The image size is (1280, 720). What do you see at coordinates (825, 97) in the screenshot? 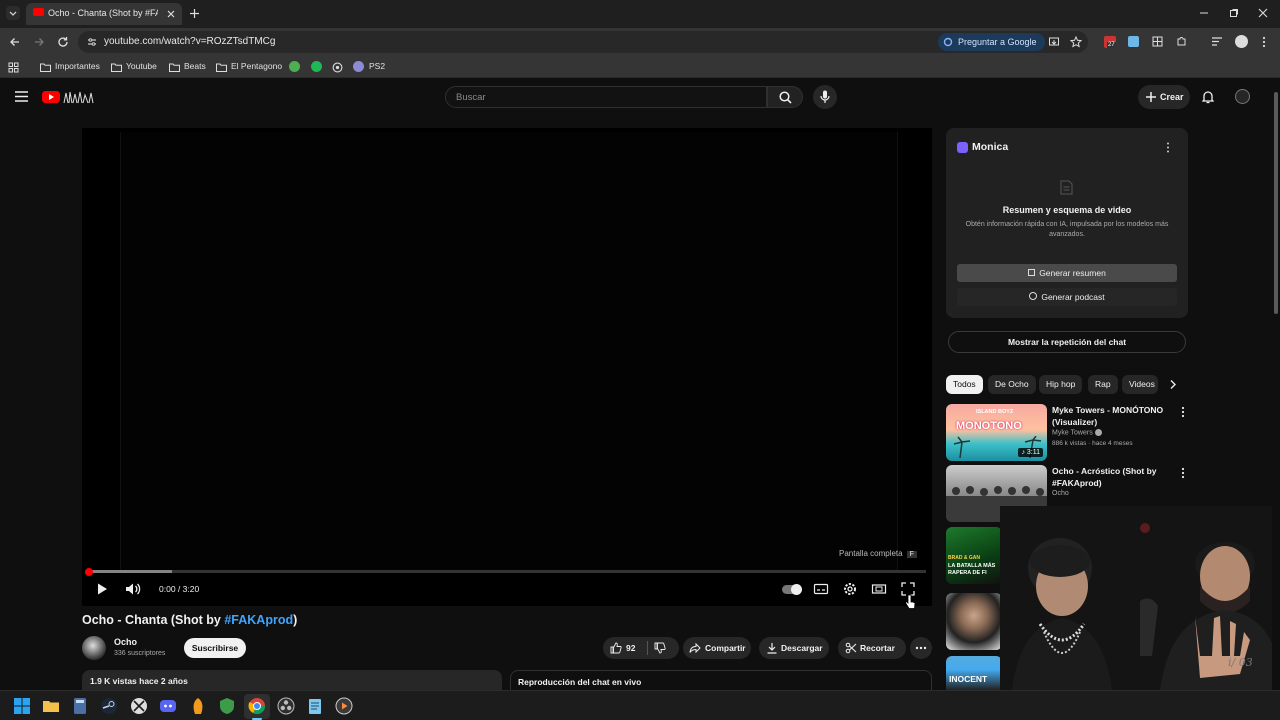
I see `voice-search-button` at bounding box center [825, 97].